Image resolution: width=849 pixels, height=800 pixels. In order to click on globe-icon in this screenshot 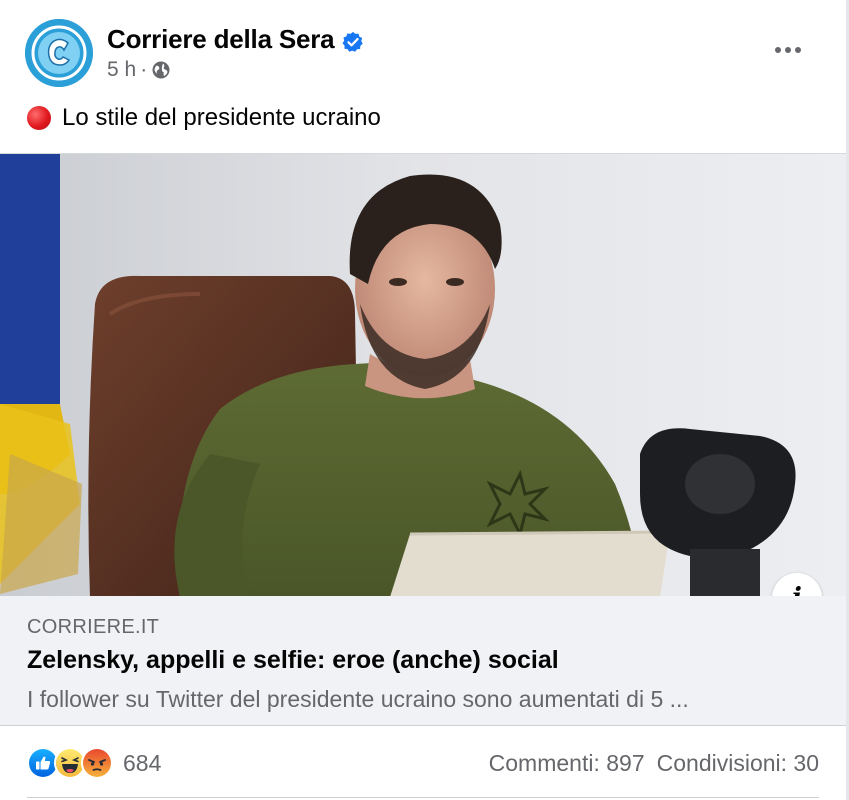, I will do `click(161, 70)`.